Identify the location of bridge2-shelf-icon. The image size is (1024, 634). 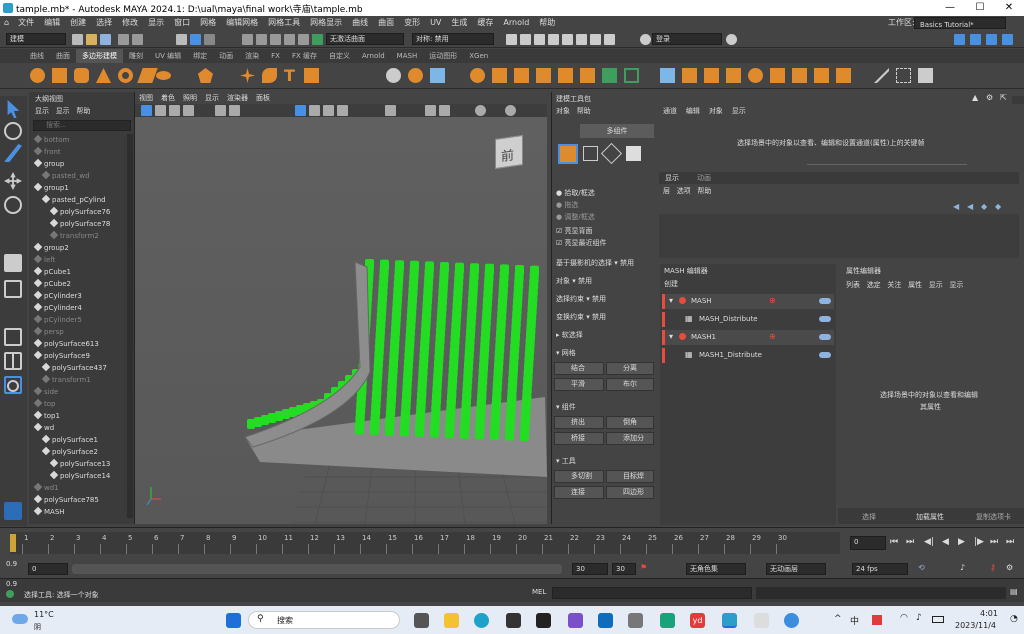
(711, 75).